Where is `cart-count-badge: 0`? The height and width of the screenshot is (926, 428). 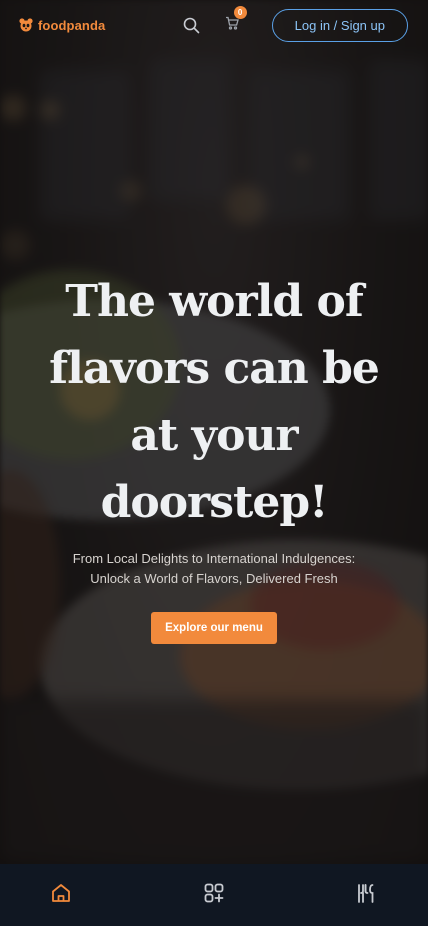 cart-count-badge: 0 is located at coordinates (240, 12).